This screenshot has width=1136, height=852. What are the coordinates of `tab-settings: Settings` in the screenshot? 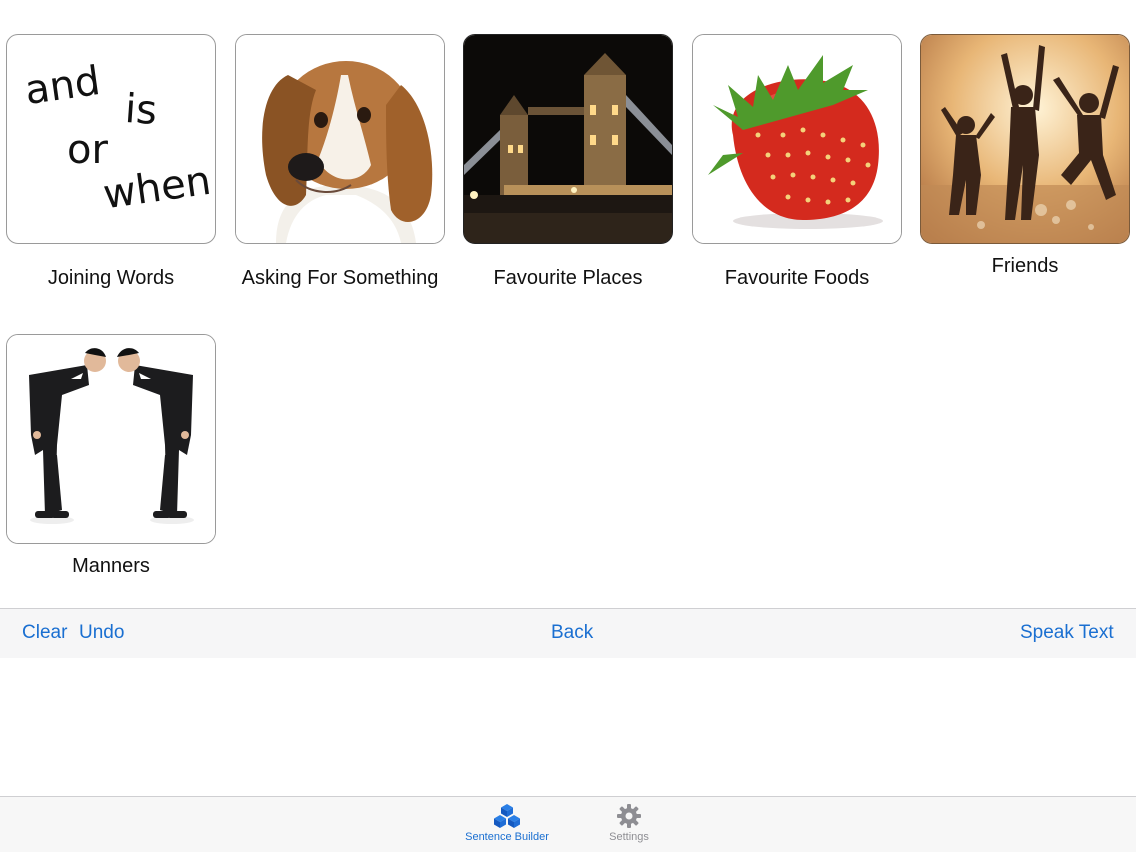 It's located at (629, 823).